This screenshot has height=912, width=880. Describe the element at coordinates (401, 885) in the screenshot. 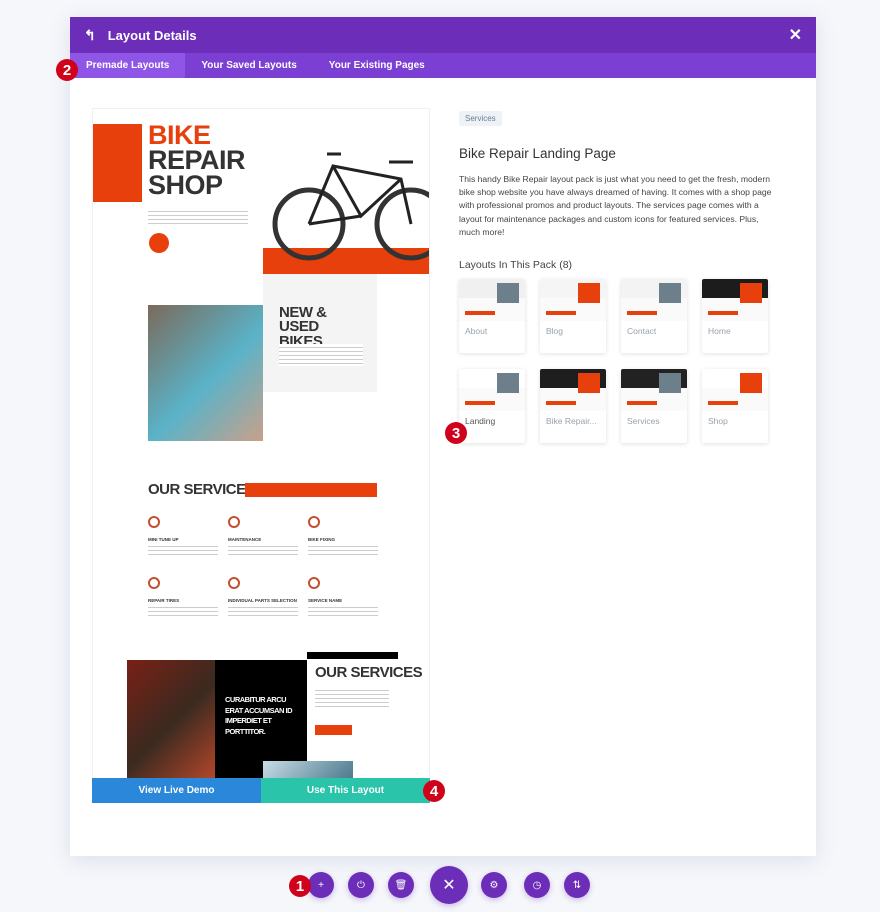

I see `trash-icon: 🗑` at that location.